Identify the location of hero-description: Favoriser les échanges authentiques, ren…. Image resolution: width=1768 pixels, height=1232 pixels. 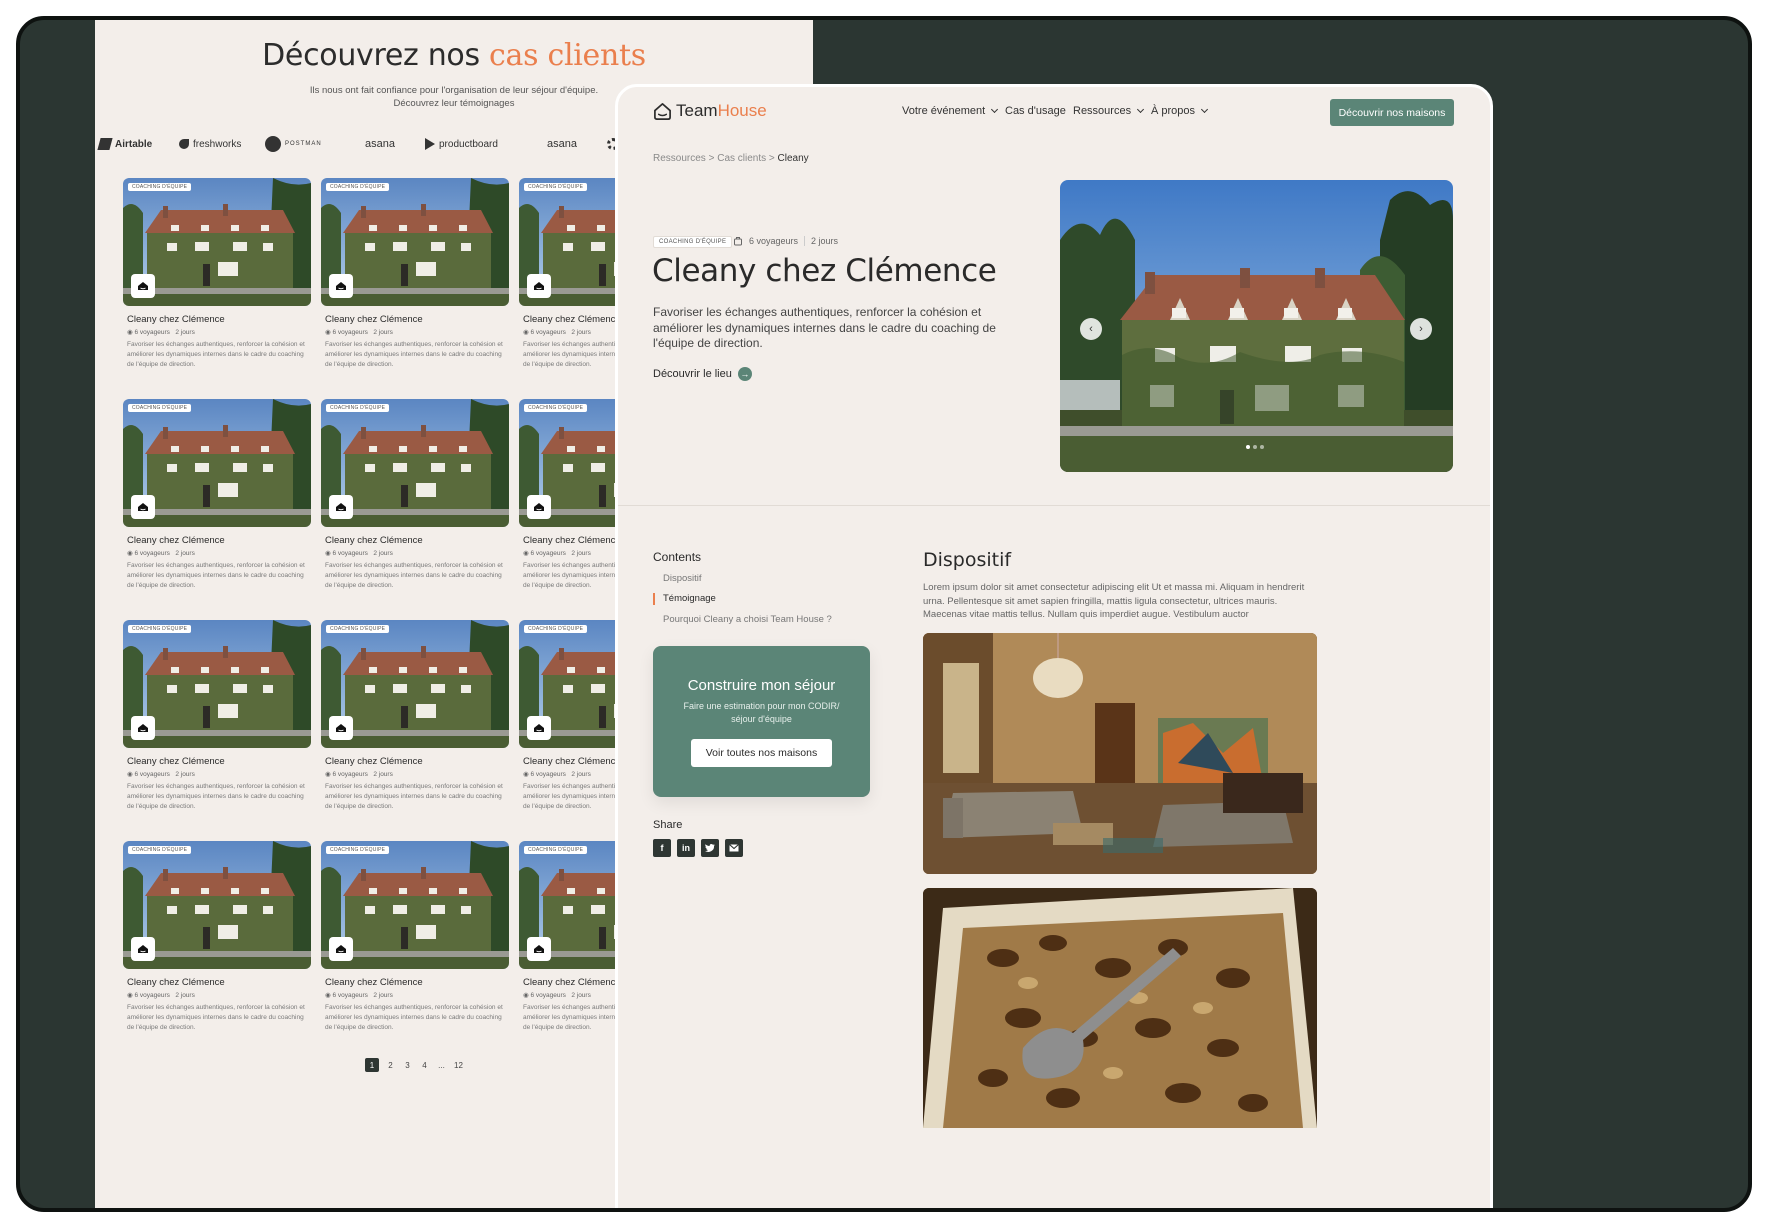
(824, 327).